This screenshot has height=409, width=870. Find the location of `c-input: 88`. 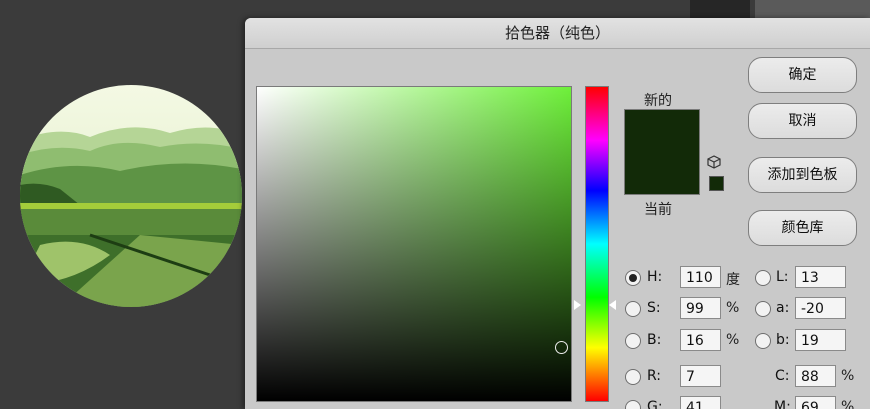

c-input: 88 is located at coordinates (815, 376).